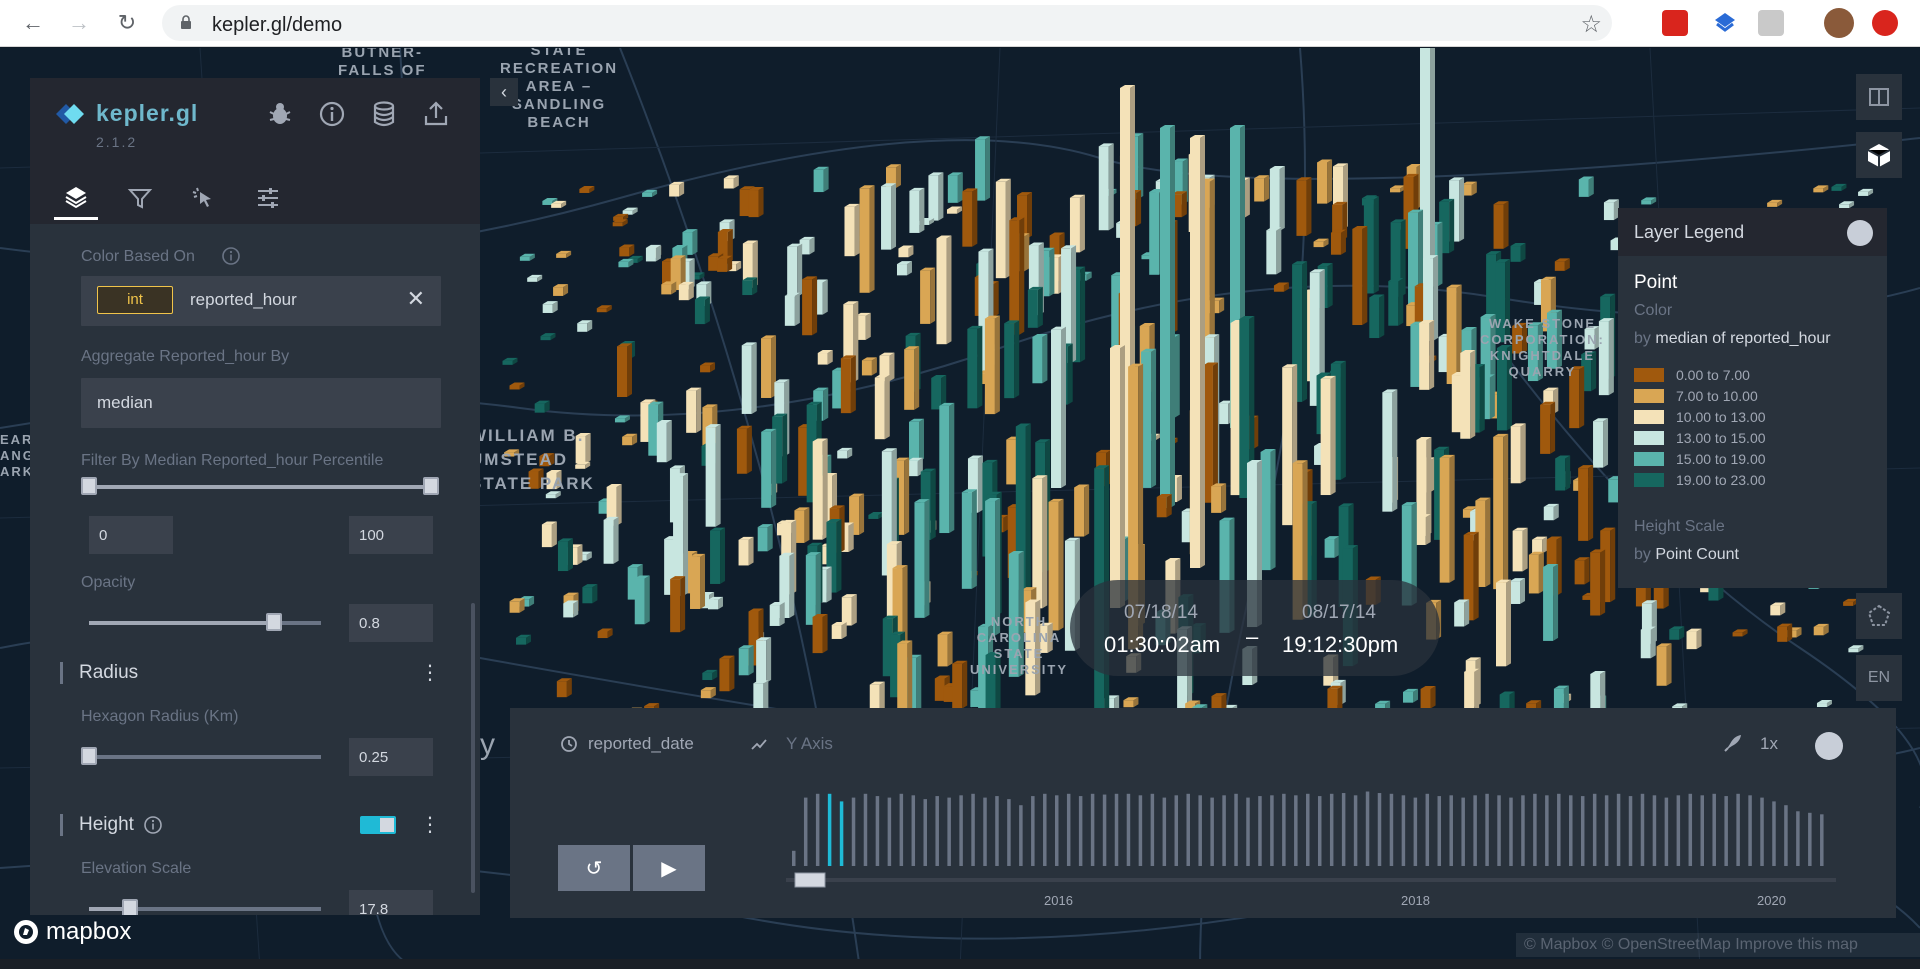 This screenshot has height=969, width=1920. I want to click on radius-section-header: Radius, so click(99, 673).